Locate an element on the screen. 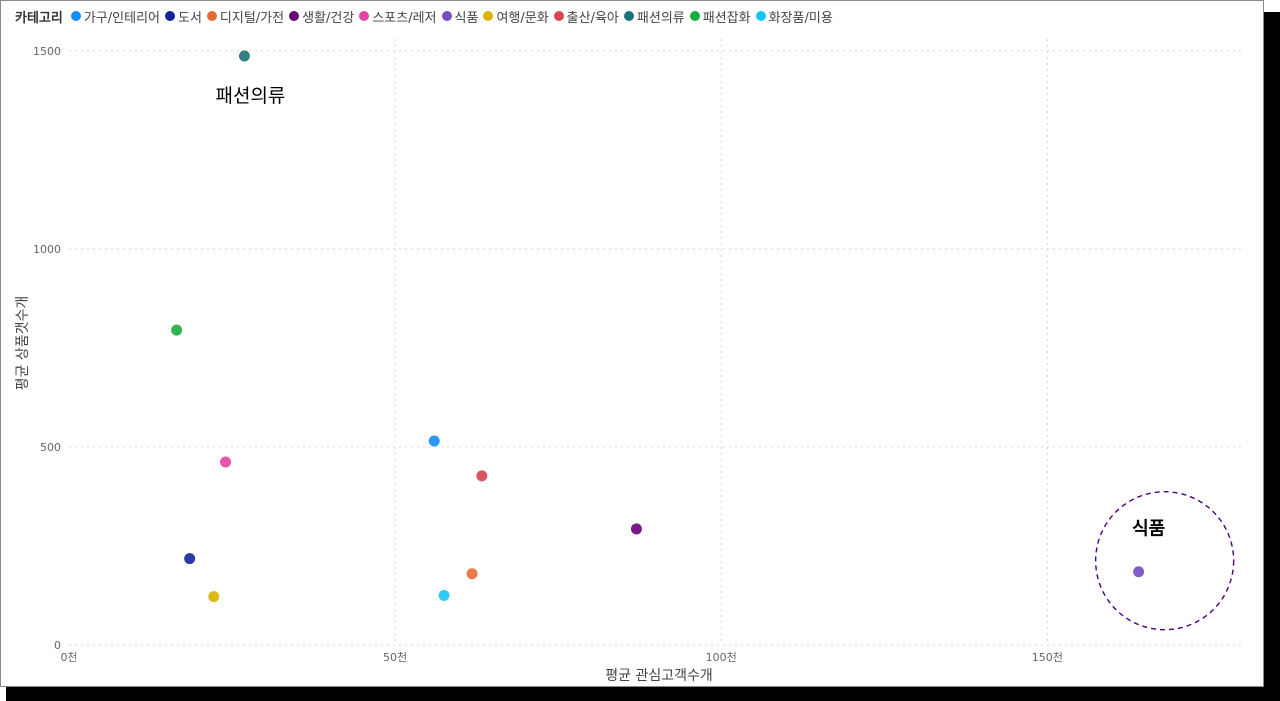  annotation-label: 패션의류 is located at coordinates (250, 96).